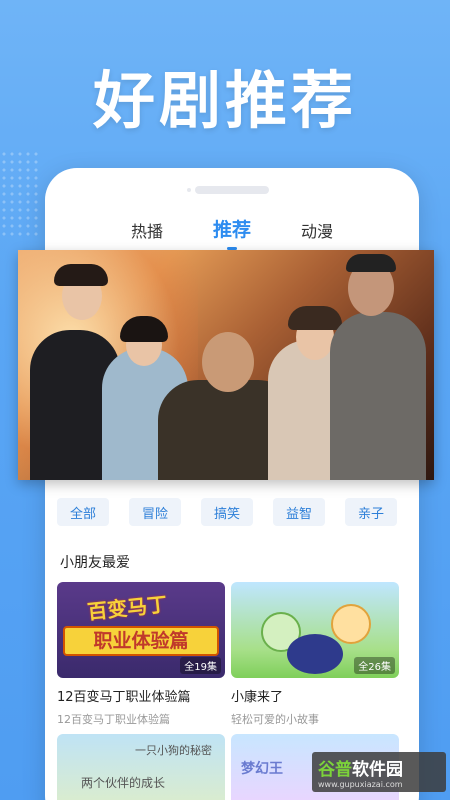  Describe the element at coordinates (299, 512) in the screenshot. I see `category-puzzle: 益智` at that location.